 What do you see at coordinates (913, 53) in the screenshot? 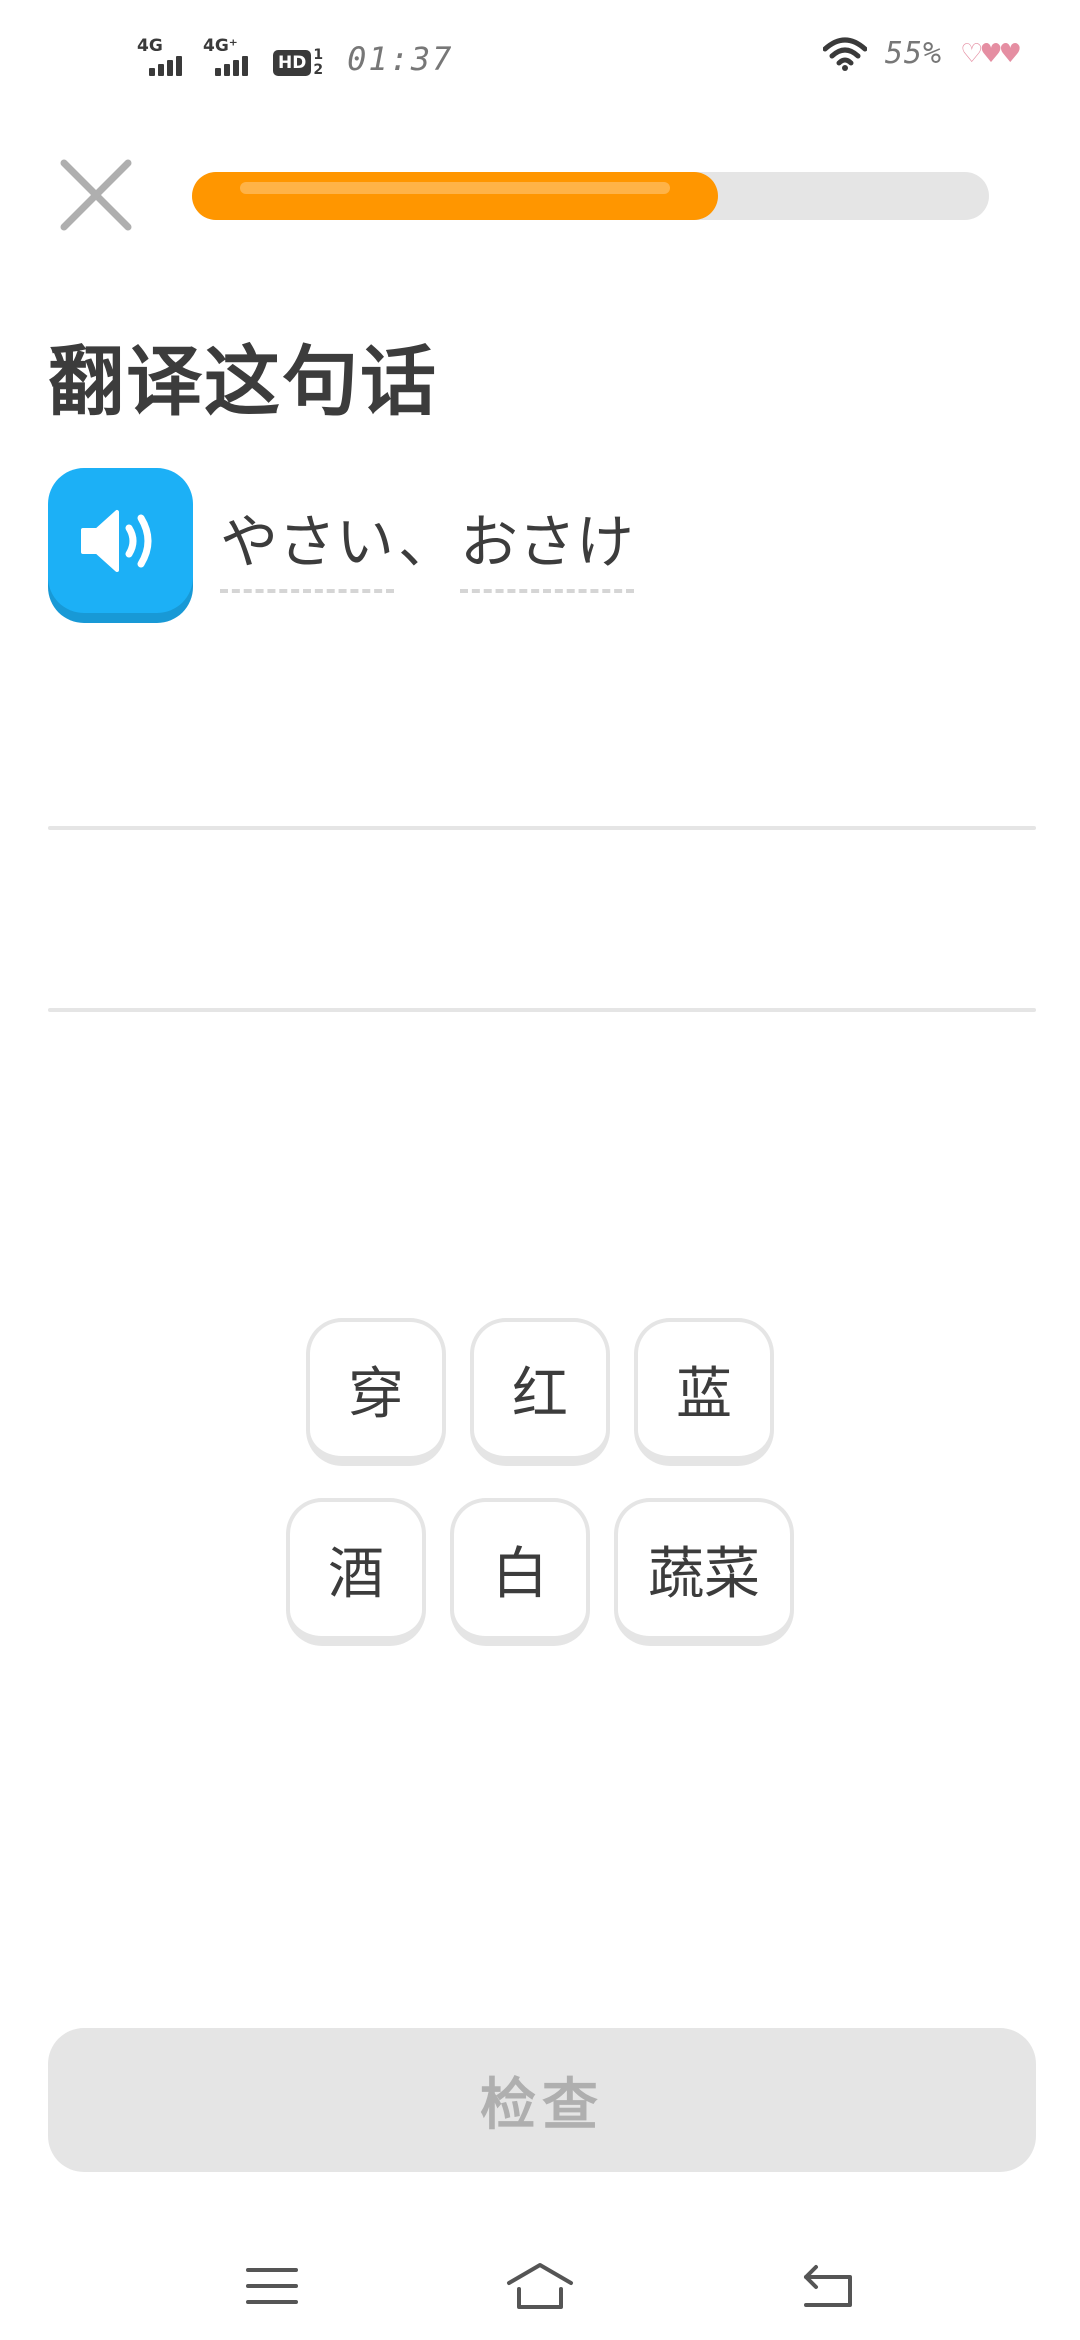
I see `battery-percent: 55%` at bounding box center [913, 53].